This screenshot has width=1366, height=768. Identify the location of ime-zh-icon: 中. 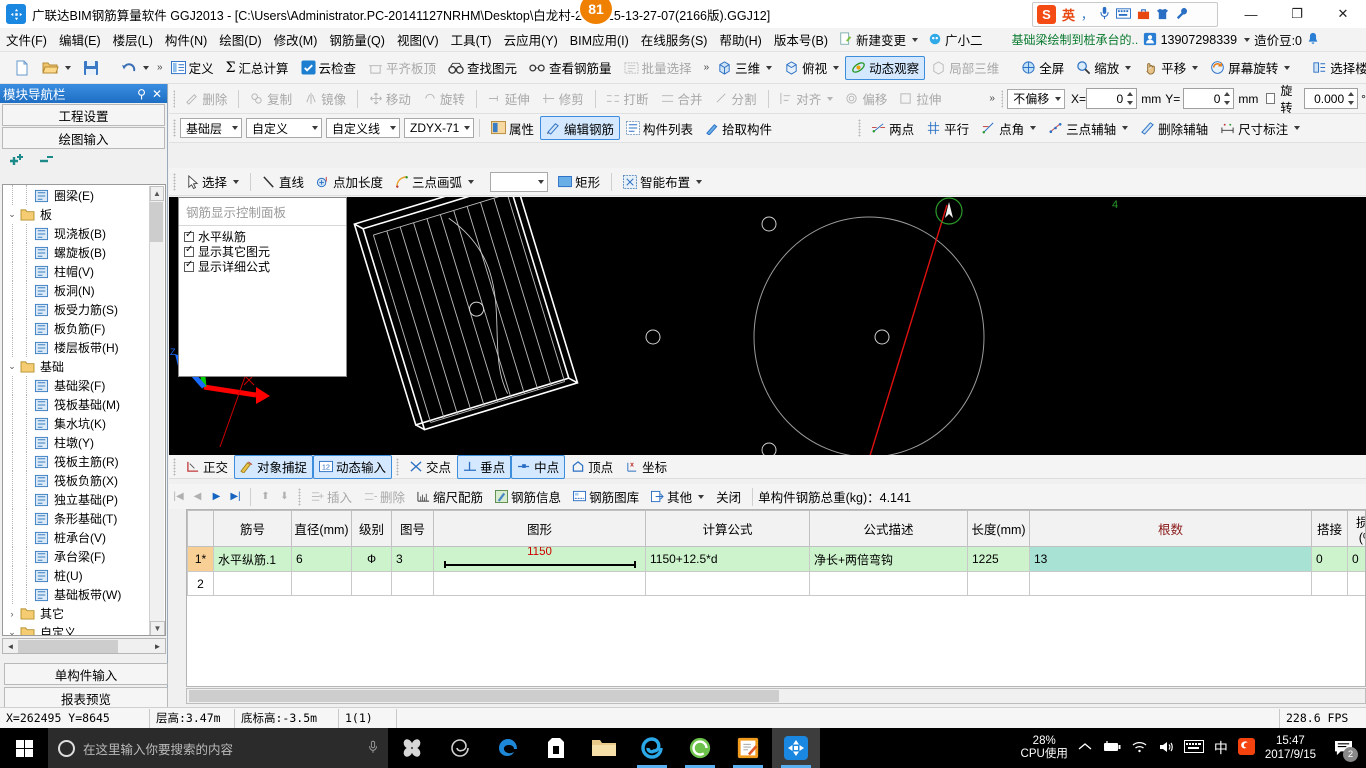
(1221, 748).